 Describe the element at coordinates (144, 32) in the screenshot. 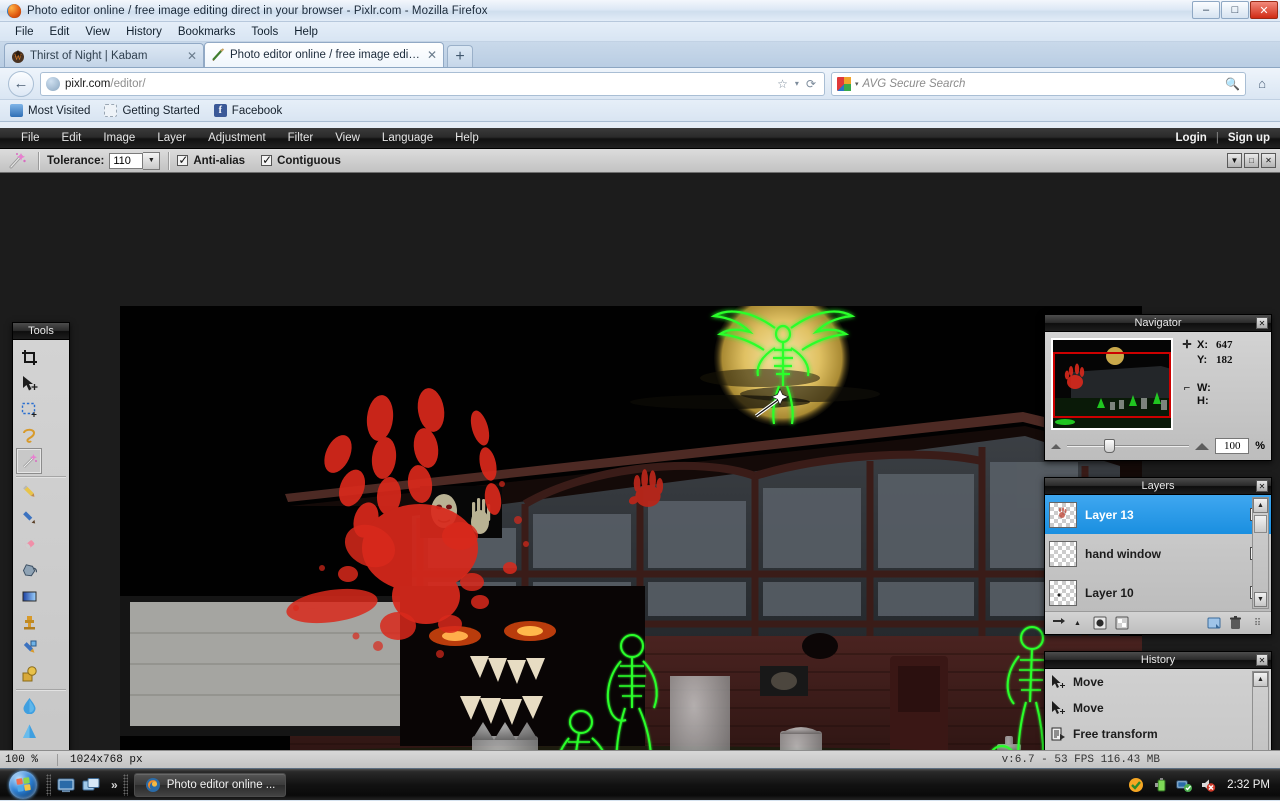

I see `menu-history: History` at that location.